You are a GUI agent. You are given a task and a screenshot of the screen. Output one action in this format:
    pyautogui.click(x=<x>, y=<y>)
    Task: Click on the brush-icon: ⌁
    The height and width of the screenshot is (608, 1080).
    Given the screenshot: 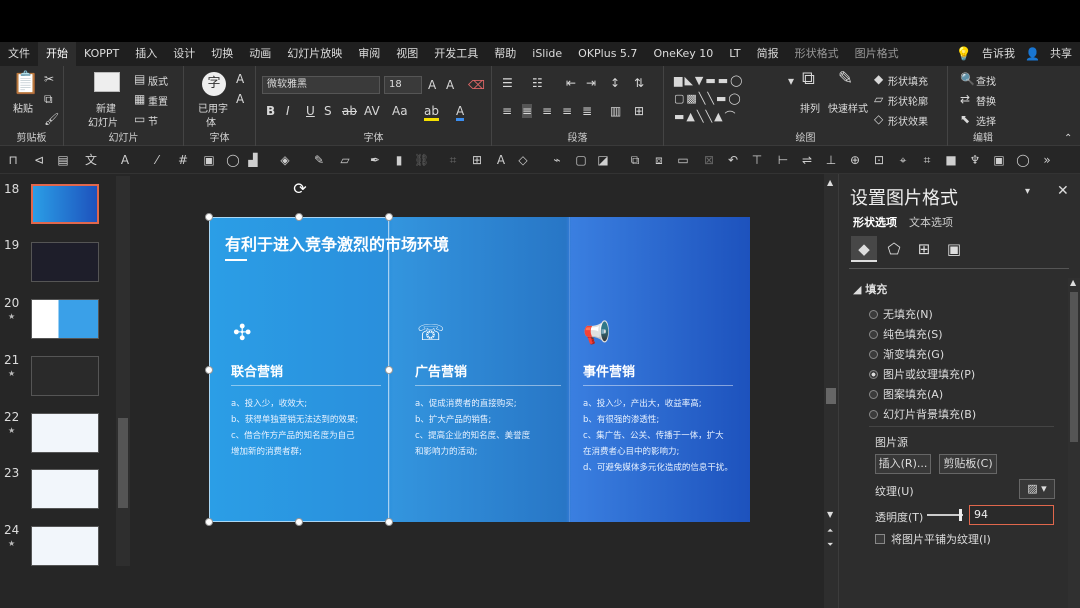 What is the action you would take?
    pyautogui.click(x=557, y=160)
    